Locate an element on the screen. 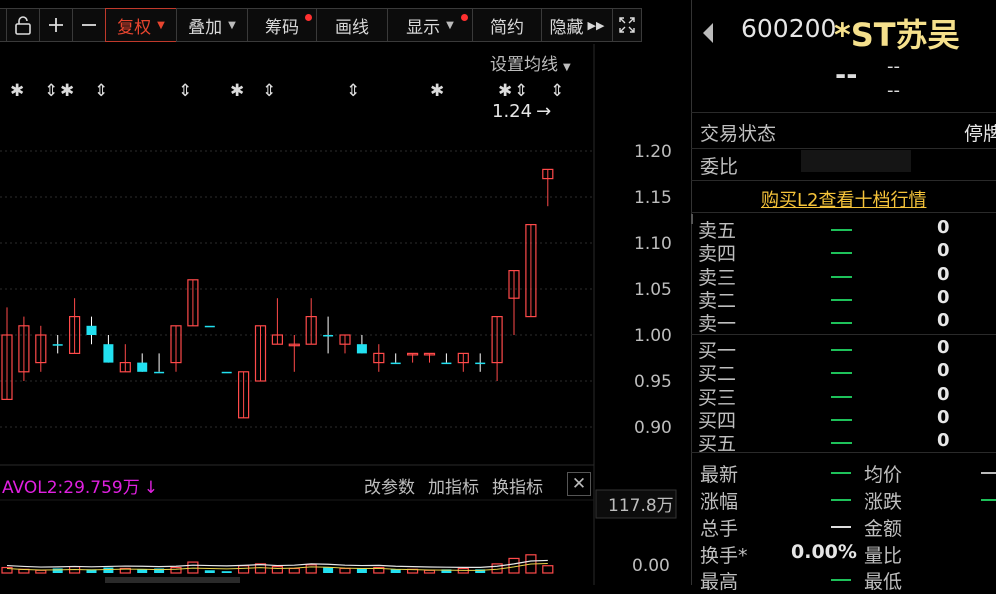  draw-line-button: 画线 is located at coordinates (352, 25).